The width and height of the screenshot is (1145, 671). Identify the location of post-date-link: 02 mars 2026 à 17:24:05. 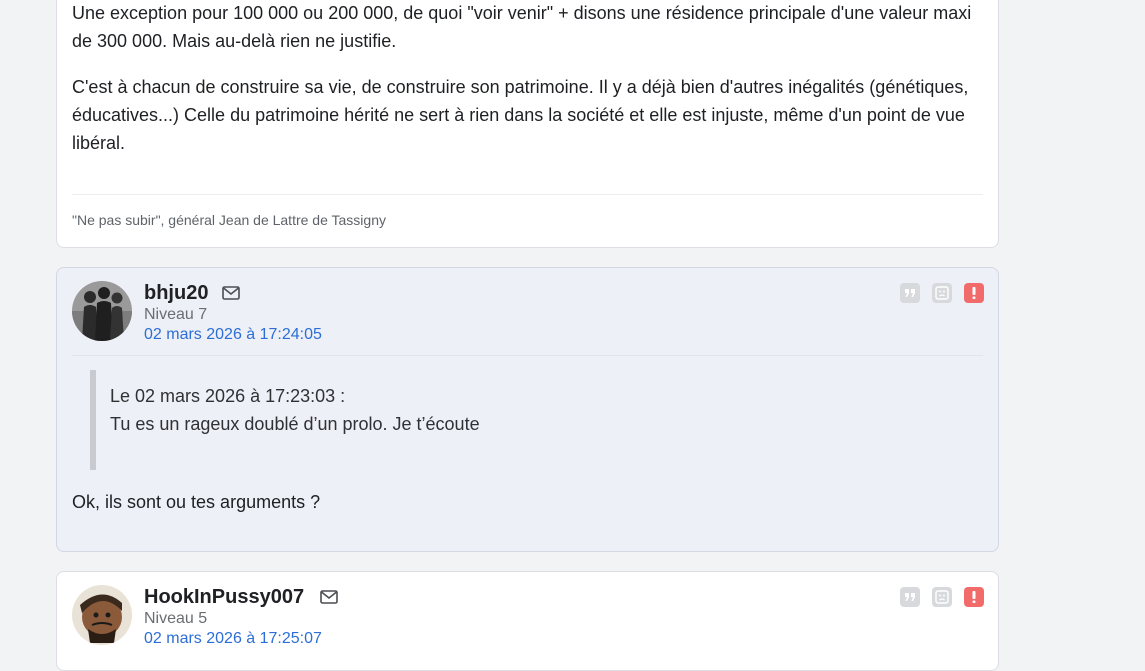
(233, 335).